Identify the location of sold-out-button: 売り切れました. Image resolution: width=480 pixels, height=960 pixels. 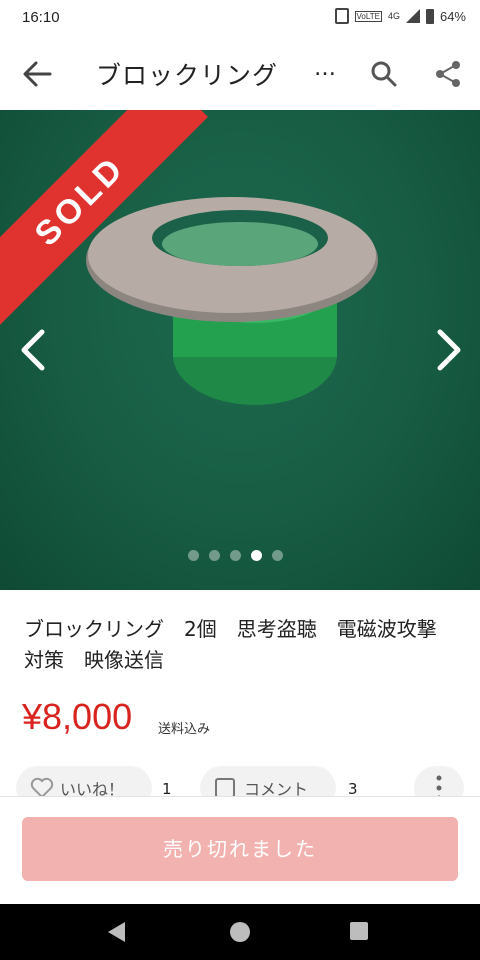
(240, 849).